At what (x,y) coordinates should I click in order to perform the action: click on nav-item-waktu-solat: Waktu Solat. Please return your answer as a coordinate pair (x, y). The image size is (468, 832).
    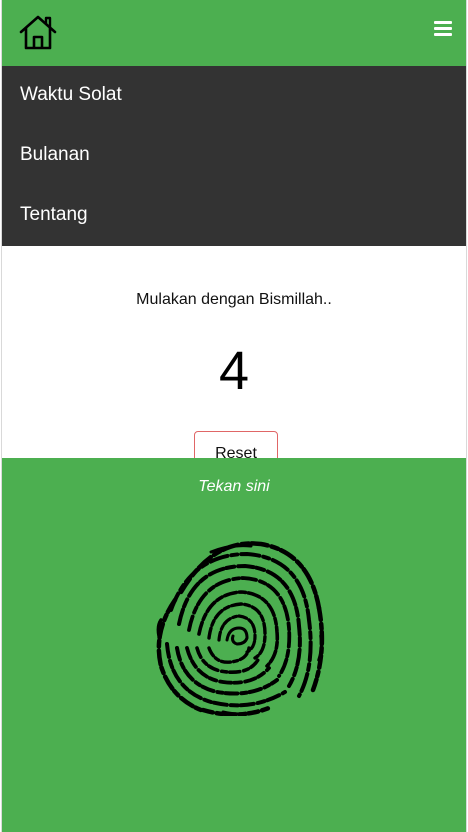
    Looking at the image, I should click on (234, 96).